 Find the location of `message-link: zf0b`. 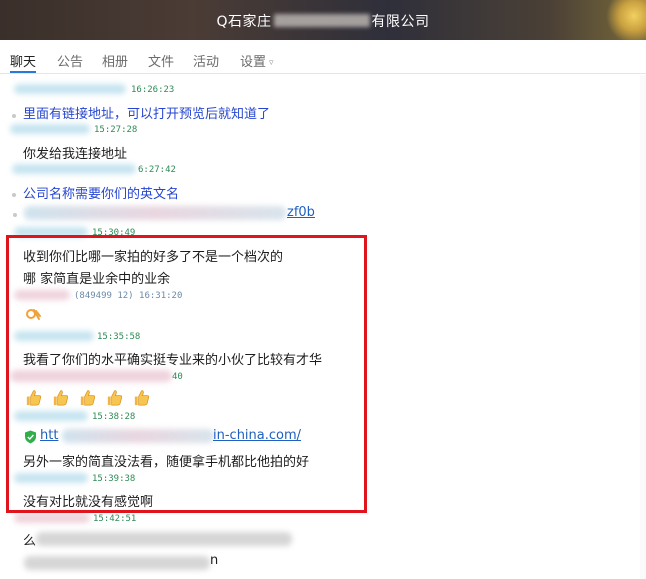

message-link: zf0b is located at coordinates (301, 212).